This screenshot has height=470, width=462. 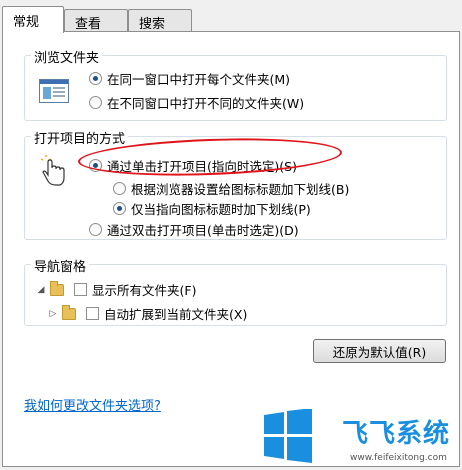 I want to click on underline-option-label: 仅当指向图标标题时加下划线(P), so click(x=221, y=209).